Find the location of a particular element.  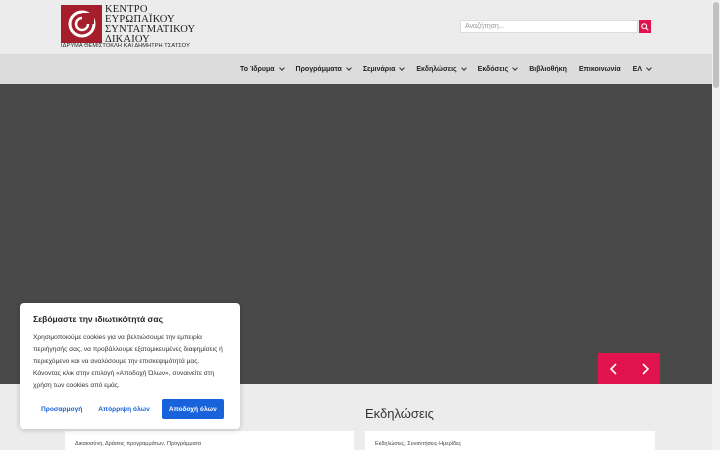

search-button is located at coordinates (645, 26).